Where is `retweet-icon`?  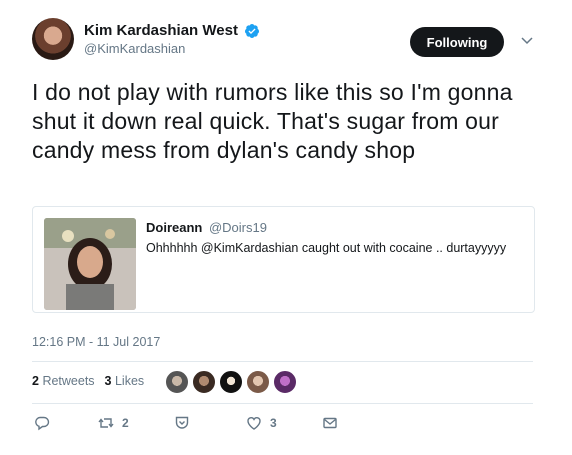 retweet-icon is located at coordinates (106, 423).